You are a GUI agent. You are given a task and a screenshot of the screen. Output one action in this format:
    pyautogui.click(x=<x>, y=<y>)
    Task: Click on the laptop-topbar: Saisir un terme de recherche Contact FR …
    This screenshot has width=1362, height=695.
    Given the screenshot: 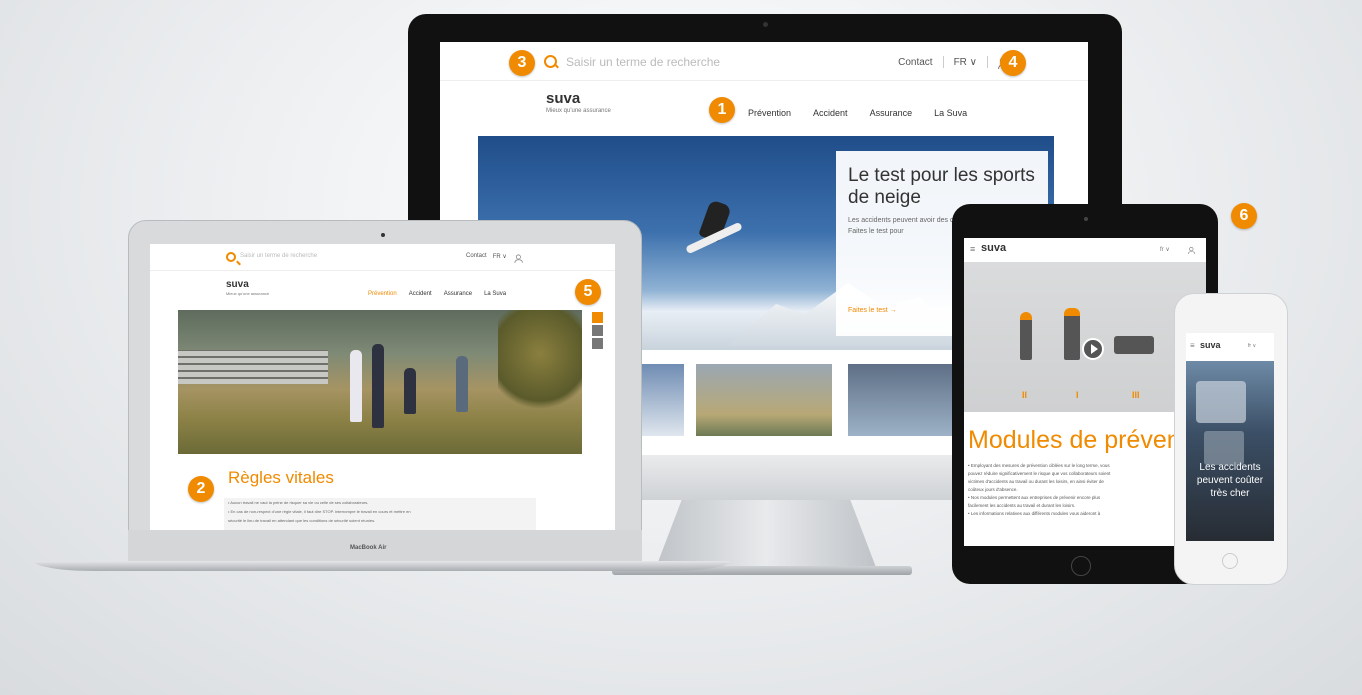 What is the action you would take?
    pyautogui.click(x=382, y=257)
    